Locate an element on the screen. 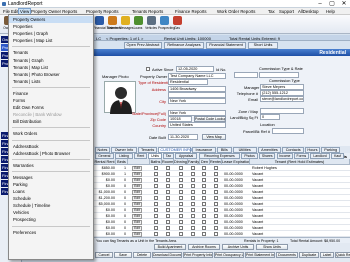  tab-customer-info: CUSTOMER INFO is located at coordinates (175, 149).